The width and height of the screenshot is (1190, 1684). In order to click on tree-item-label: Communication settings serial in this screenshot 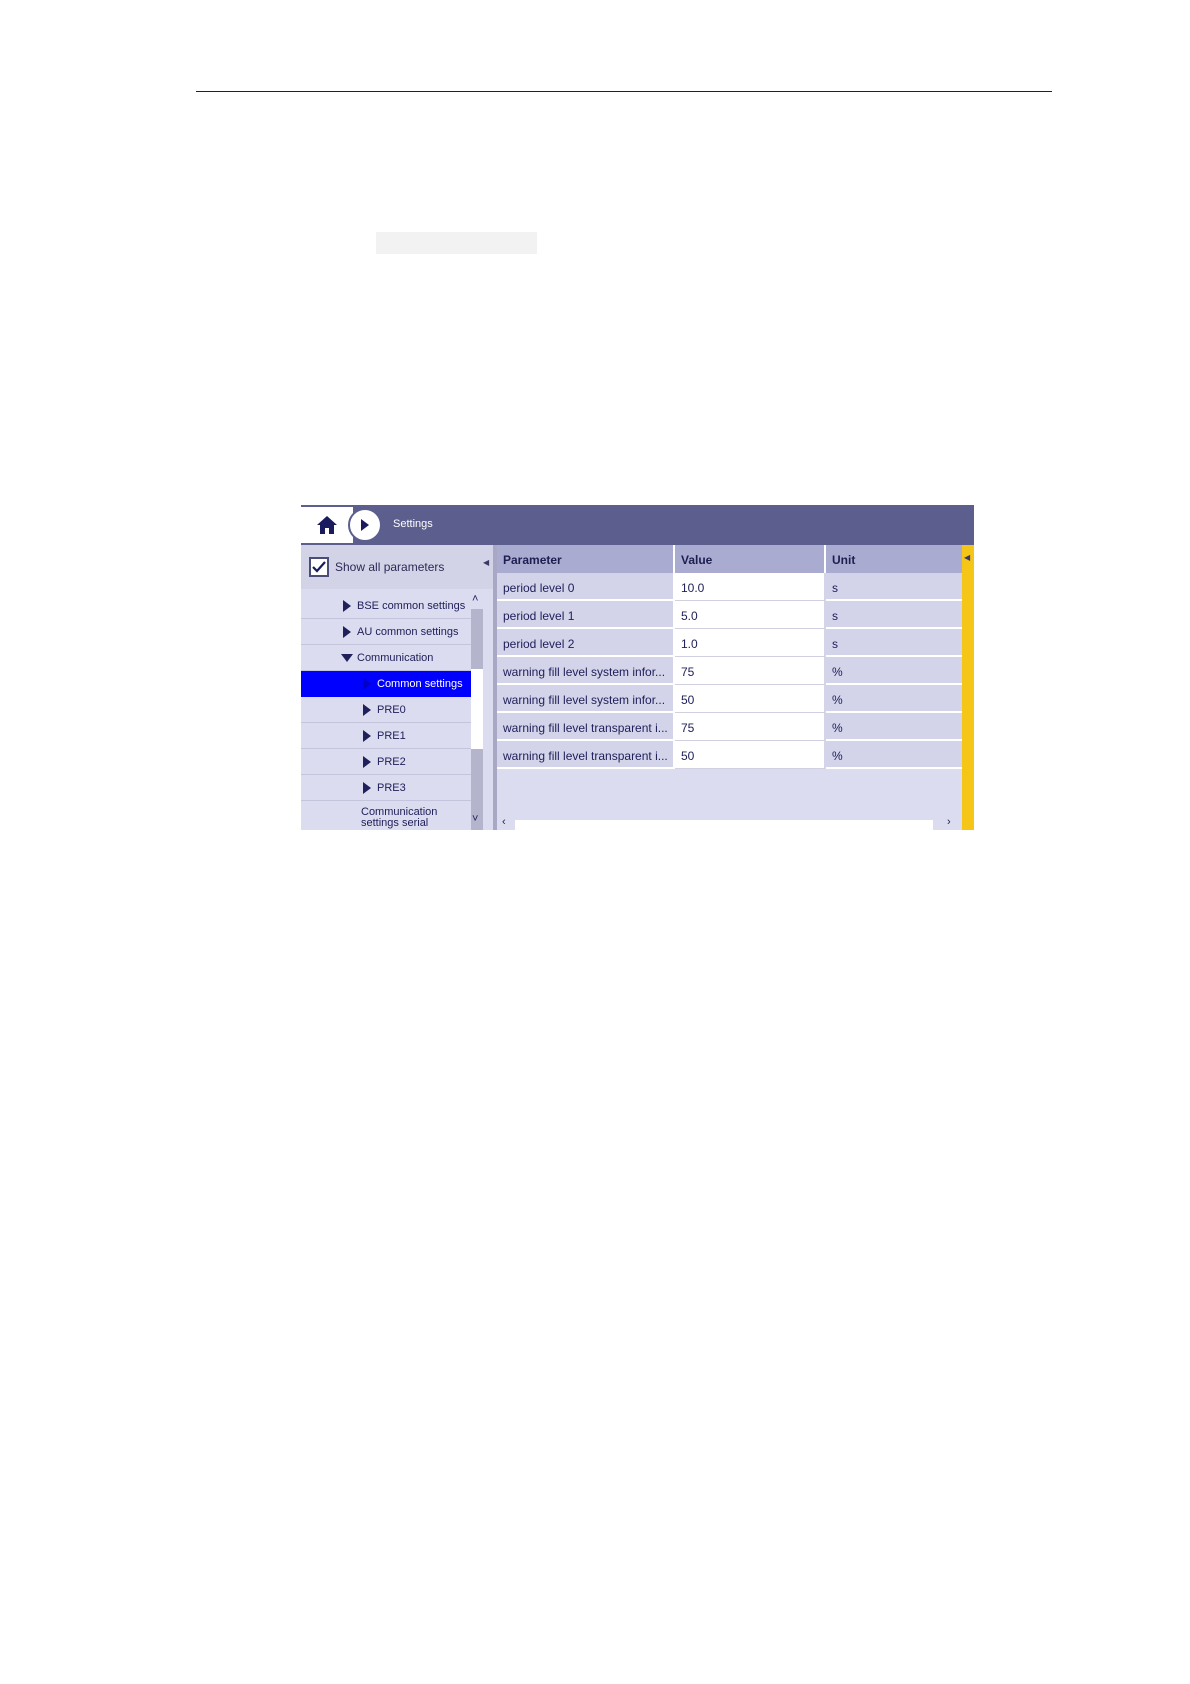, I will do `click(399, 817)`.